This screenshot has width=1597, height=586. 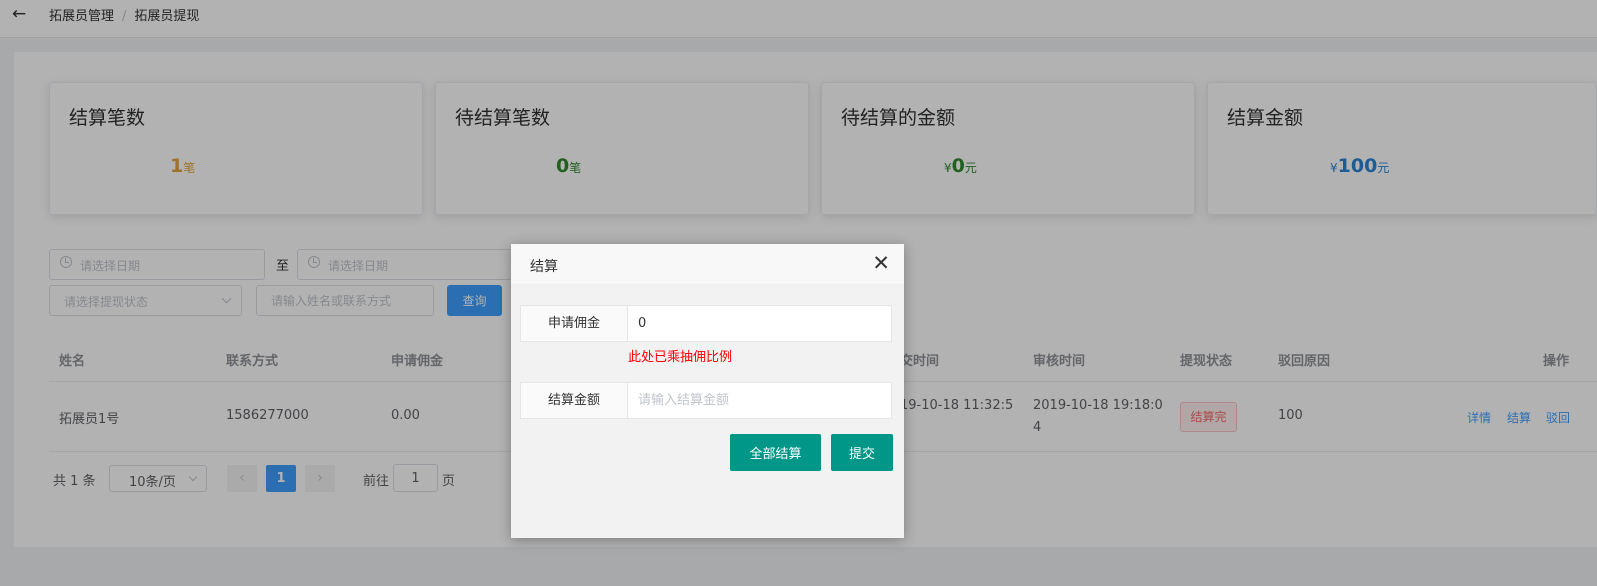 I want to click on amount-input, so click(x=760, y=400).